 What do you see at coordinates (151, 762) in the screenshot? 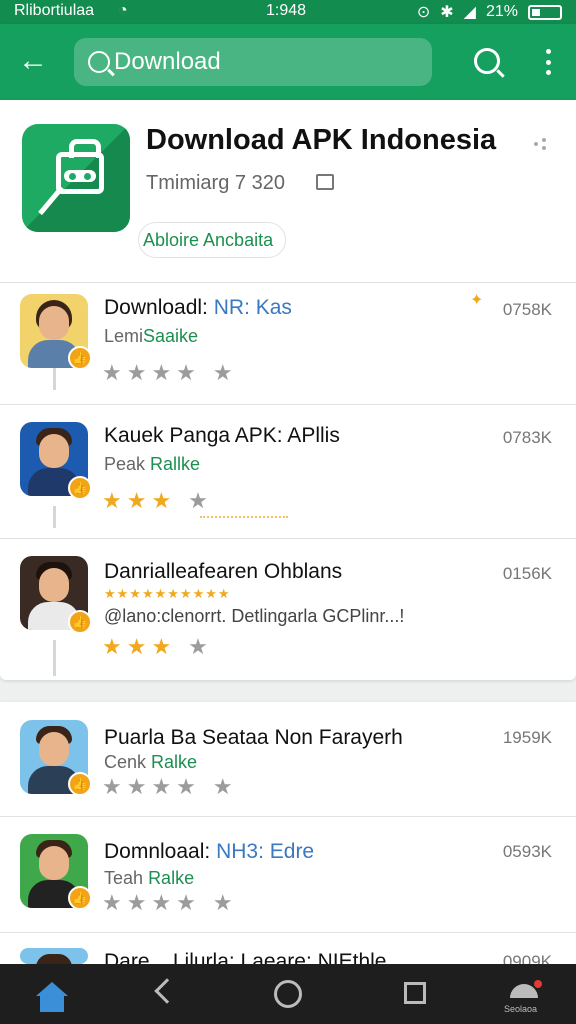
I see `item-subtitle: Cenk Ralke` at bounding box center [151, 762].